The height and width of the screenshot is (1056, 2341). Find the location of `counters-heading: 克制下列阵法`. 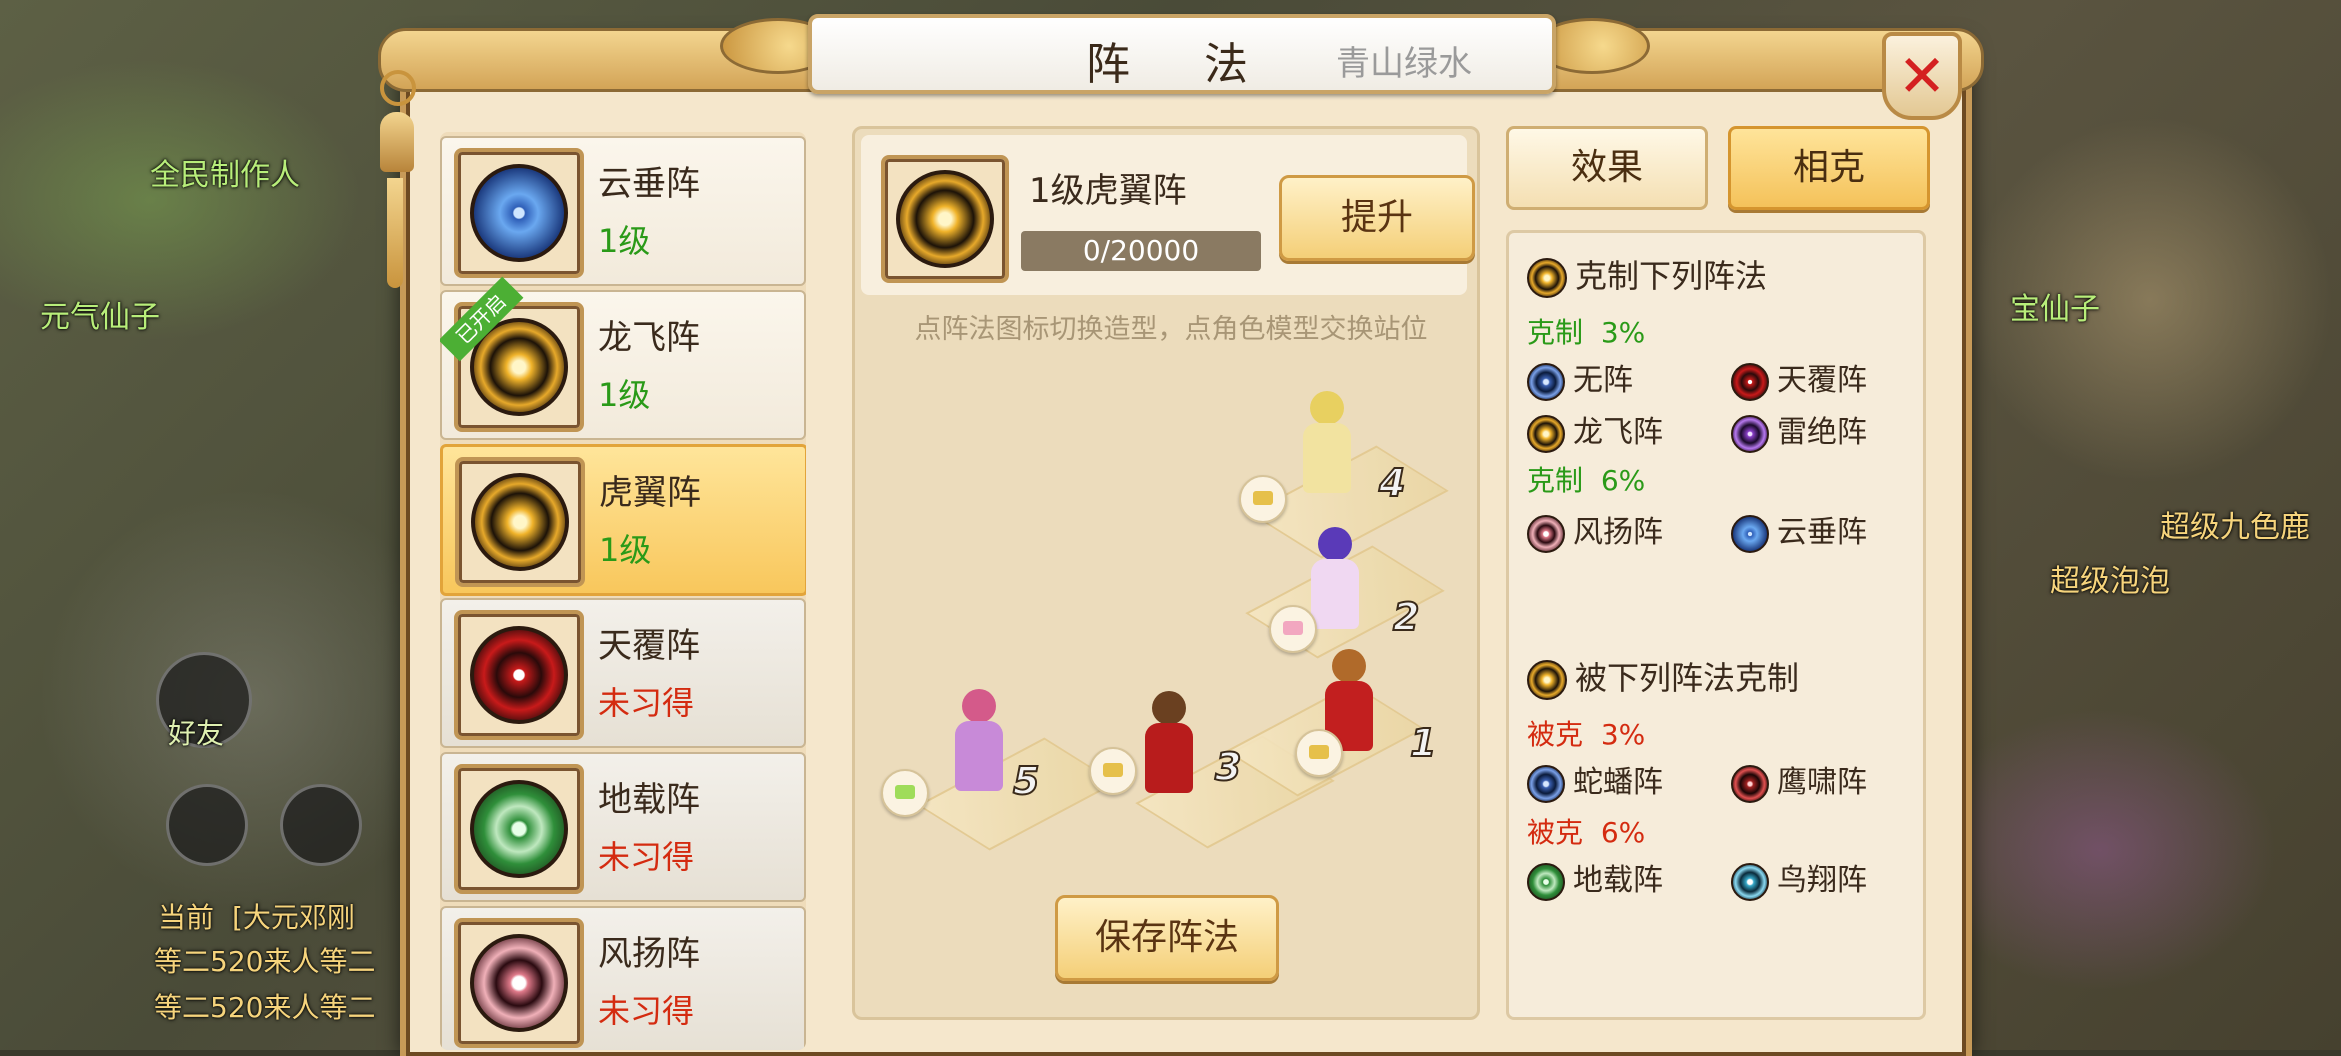

counters-heading: 克制下列阵法 is located at coordinates (1647, 274).